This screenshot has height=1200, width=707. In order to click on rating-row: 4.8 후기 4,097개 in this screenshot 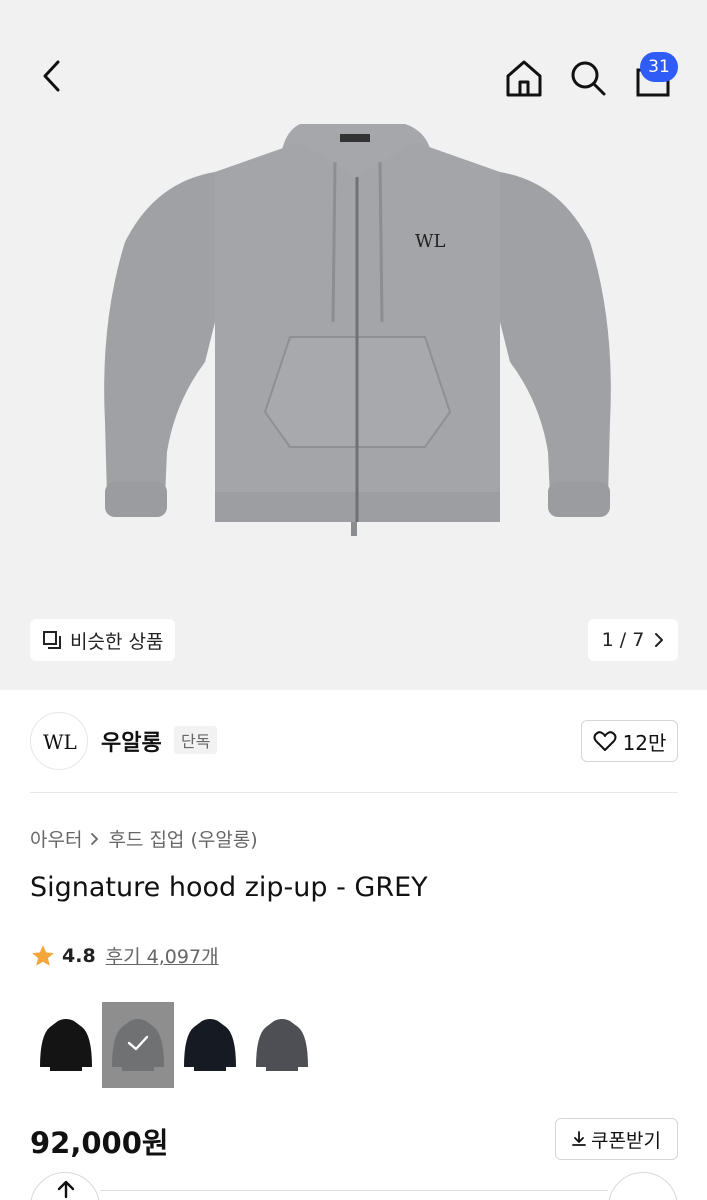, I will do `click(124, 955)`.